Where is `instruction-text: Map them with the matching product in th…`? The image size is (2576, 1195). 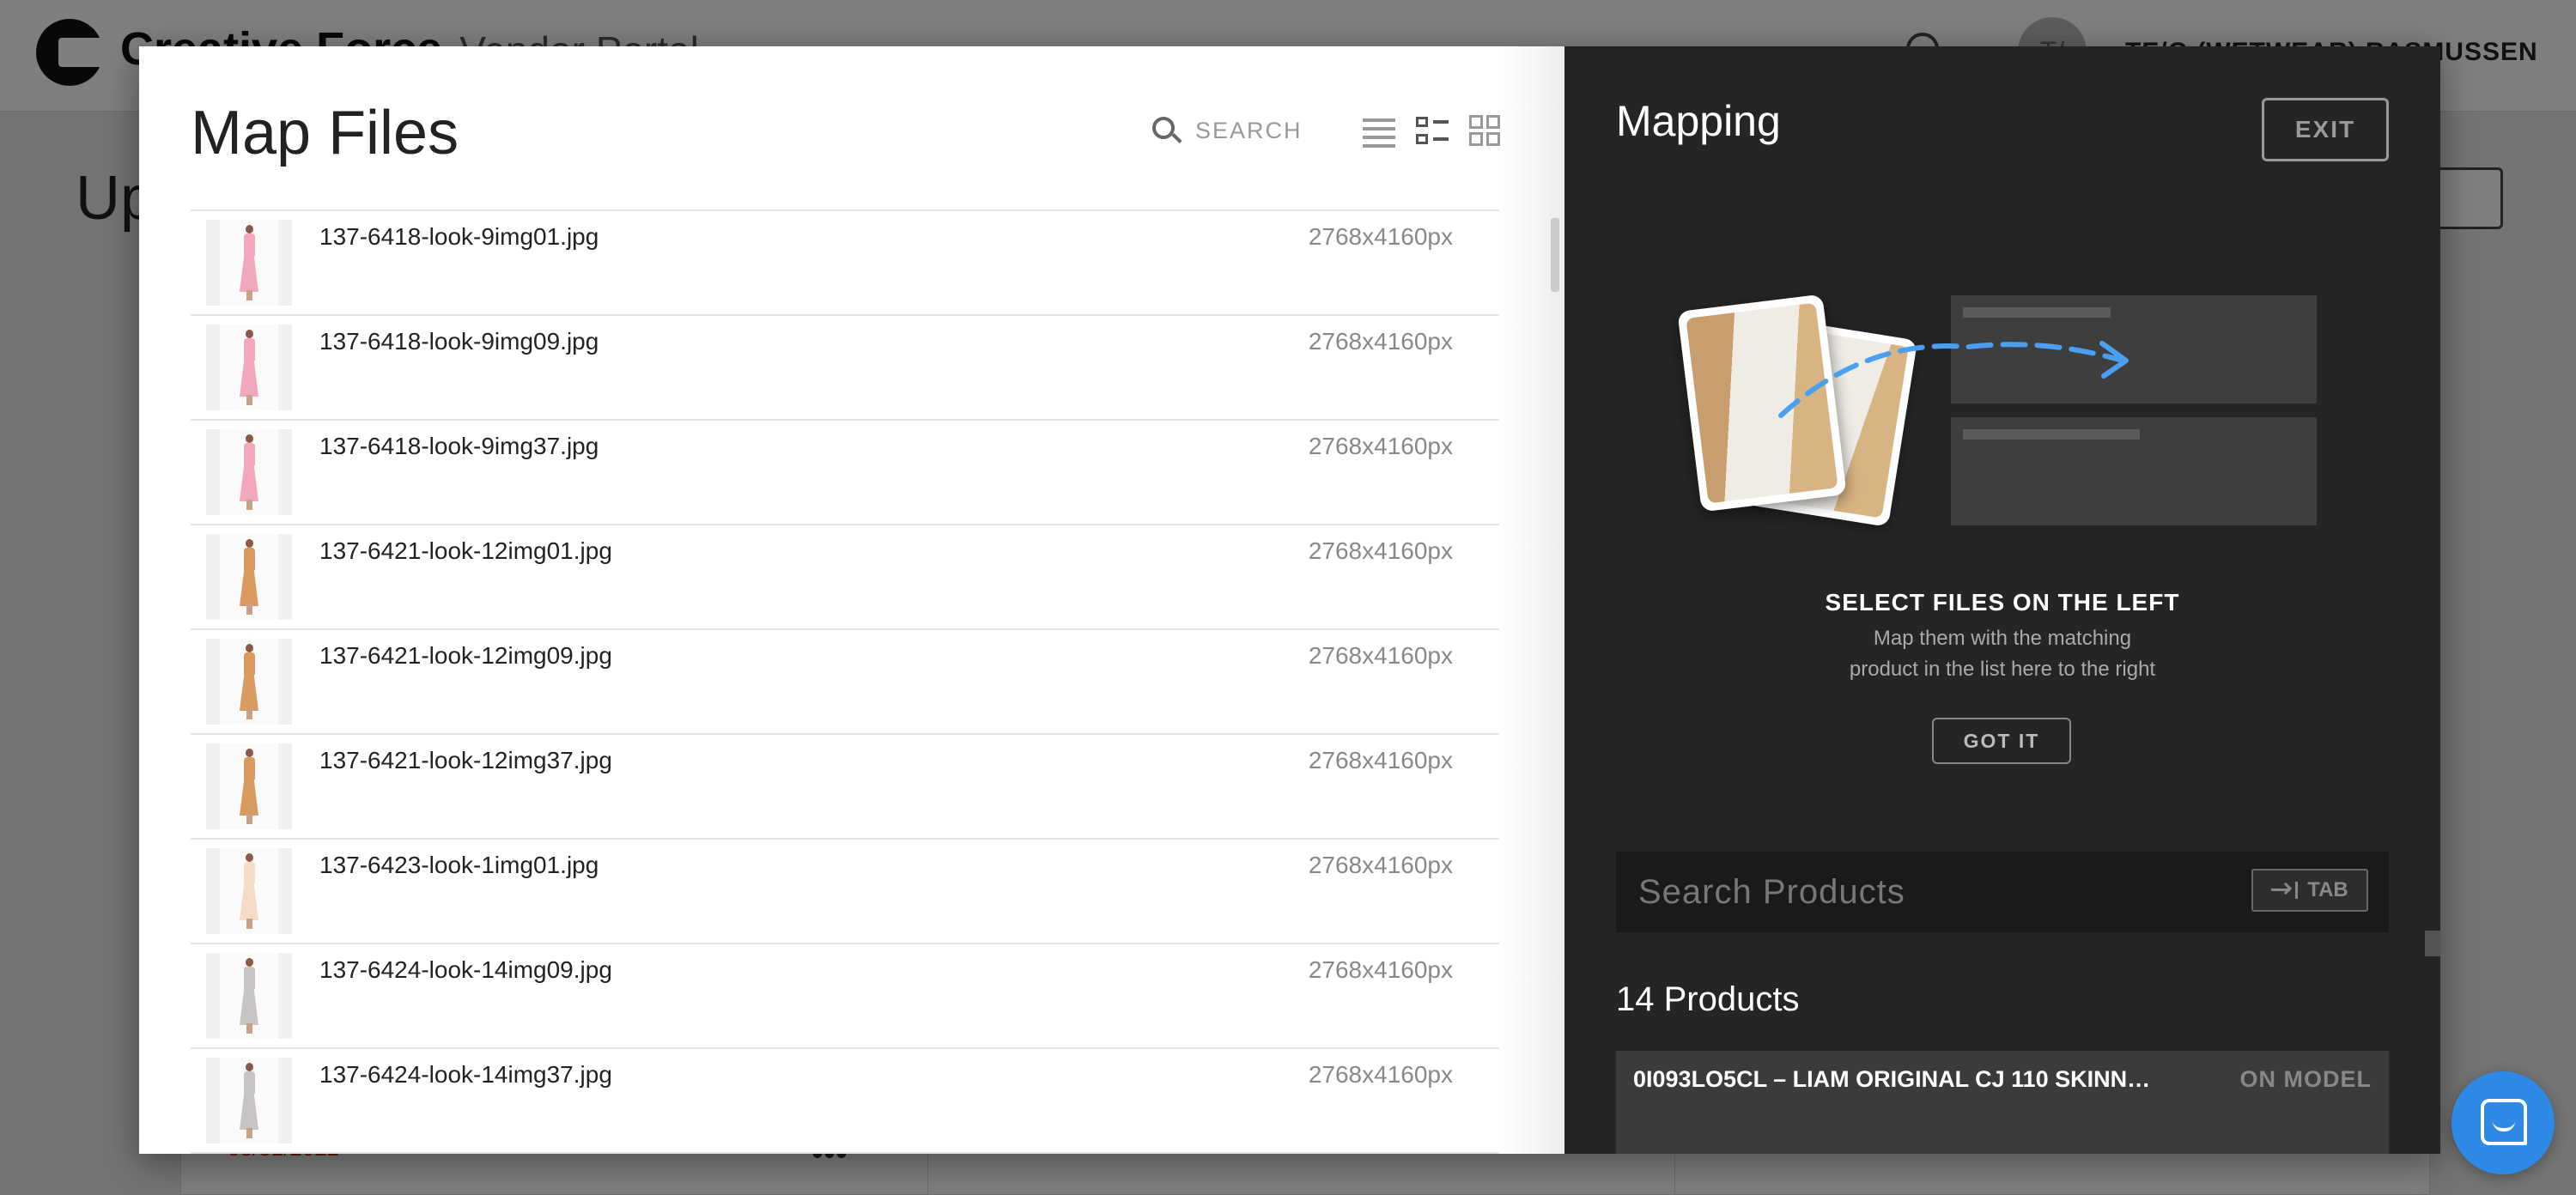
instruction-text: Map them with the matching product in th… is located at coordinates (2003, 654).